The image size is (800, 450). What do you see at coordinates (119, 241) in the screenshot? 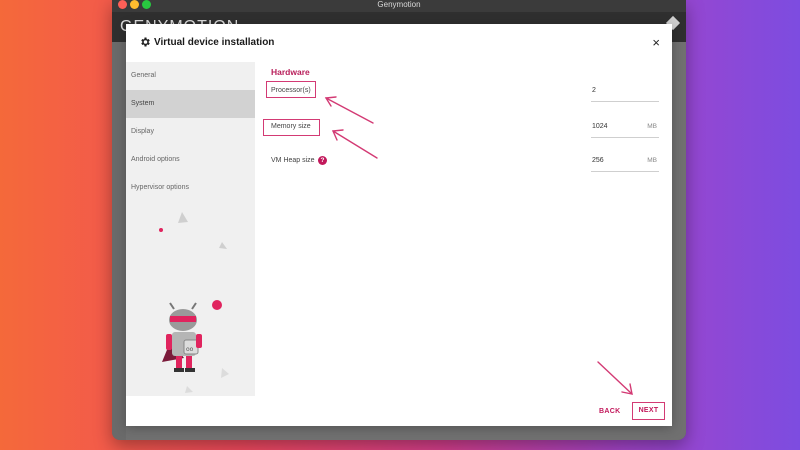
I see `app-sidebar-strip` at bounding box center [119, 241].